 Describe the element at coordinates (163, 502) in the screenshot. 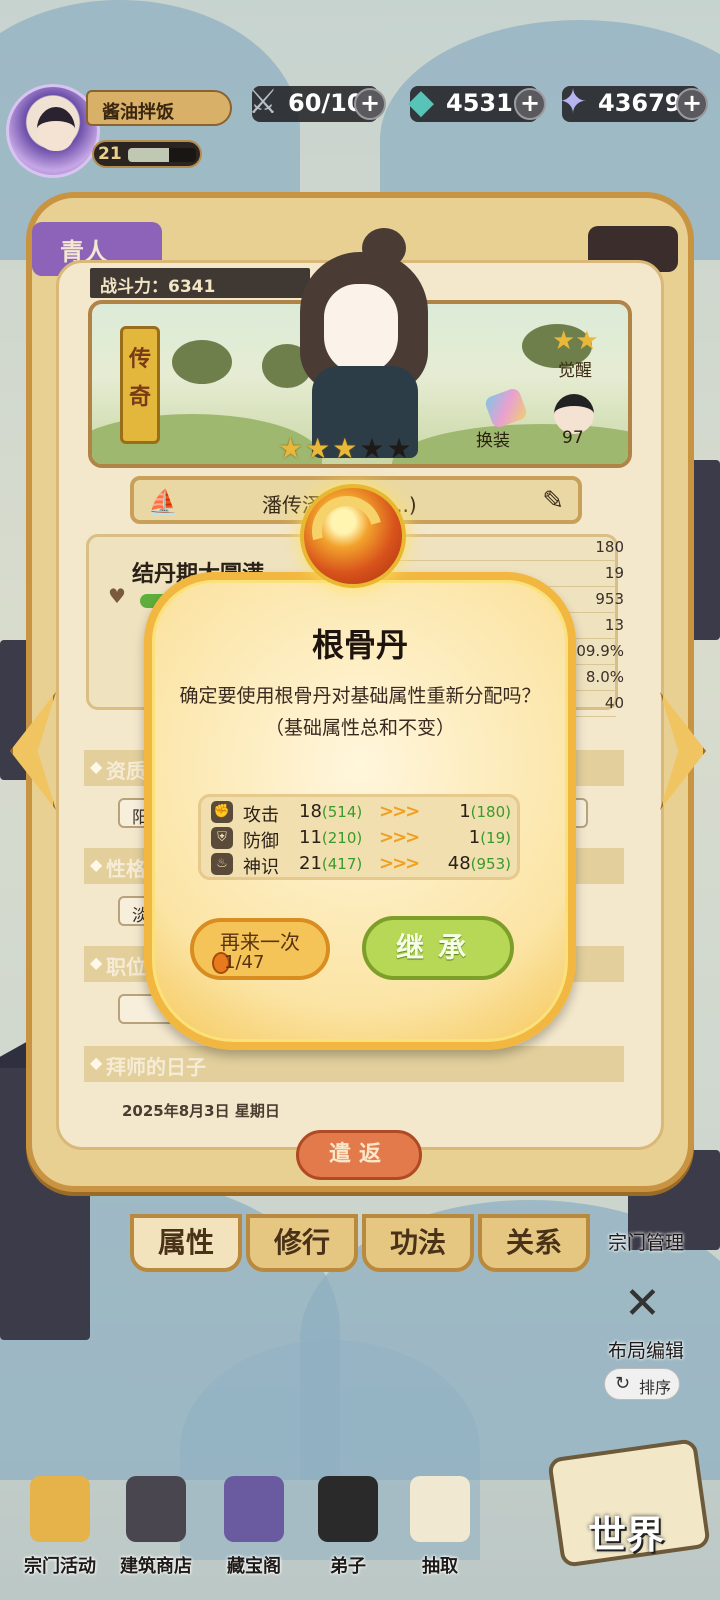

I see `boat-icon: ⛵` at that location.